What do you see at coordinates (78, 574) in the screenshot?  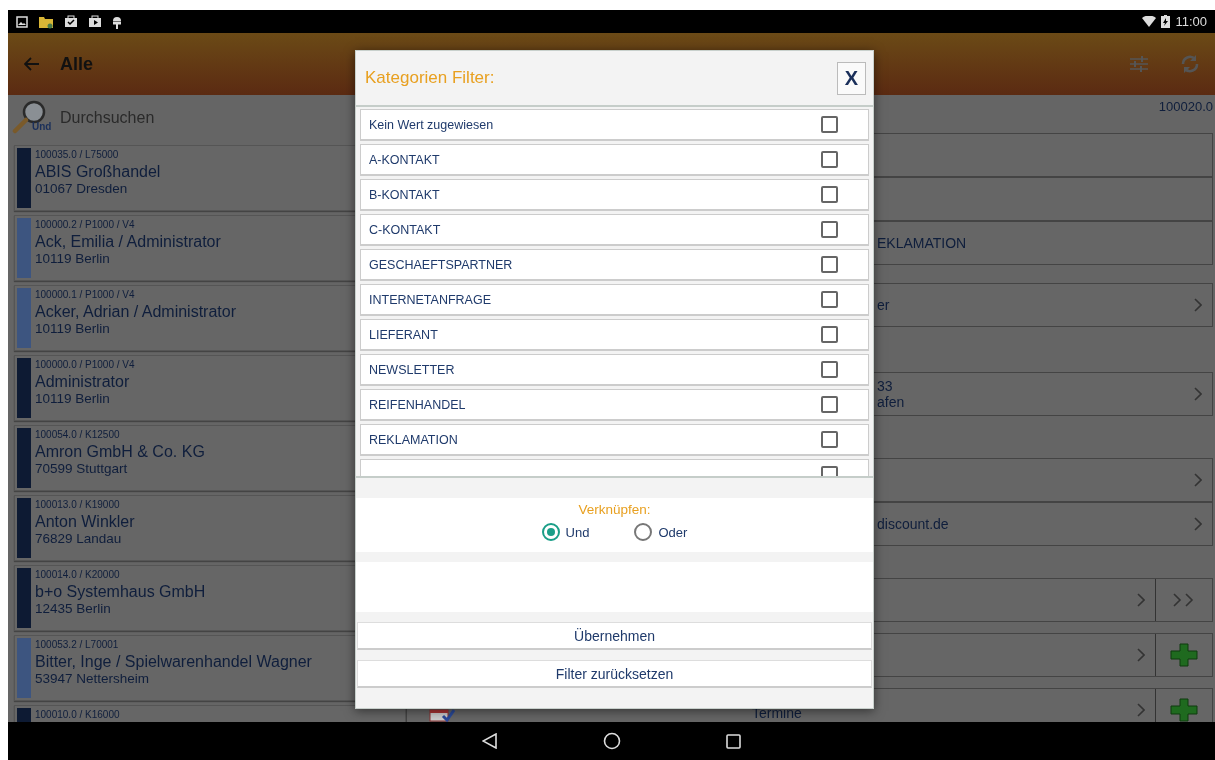 I see `contact-code: 100014.0 / K20000` at bounding box center [78, 574].